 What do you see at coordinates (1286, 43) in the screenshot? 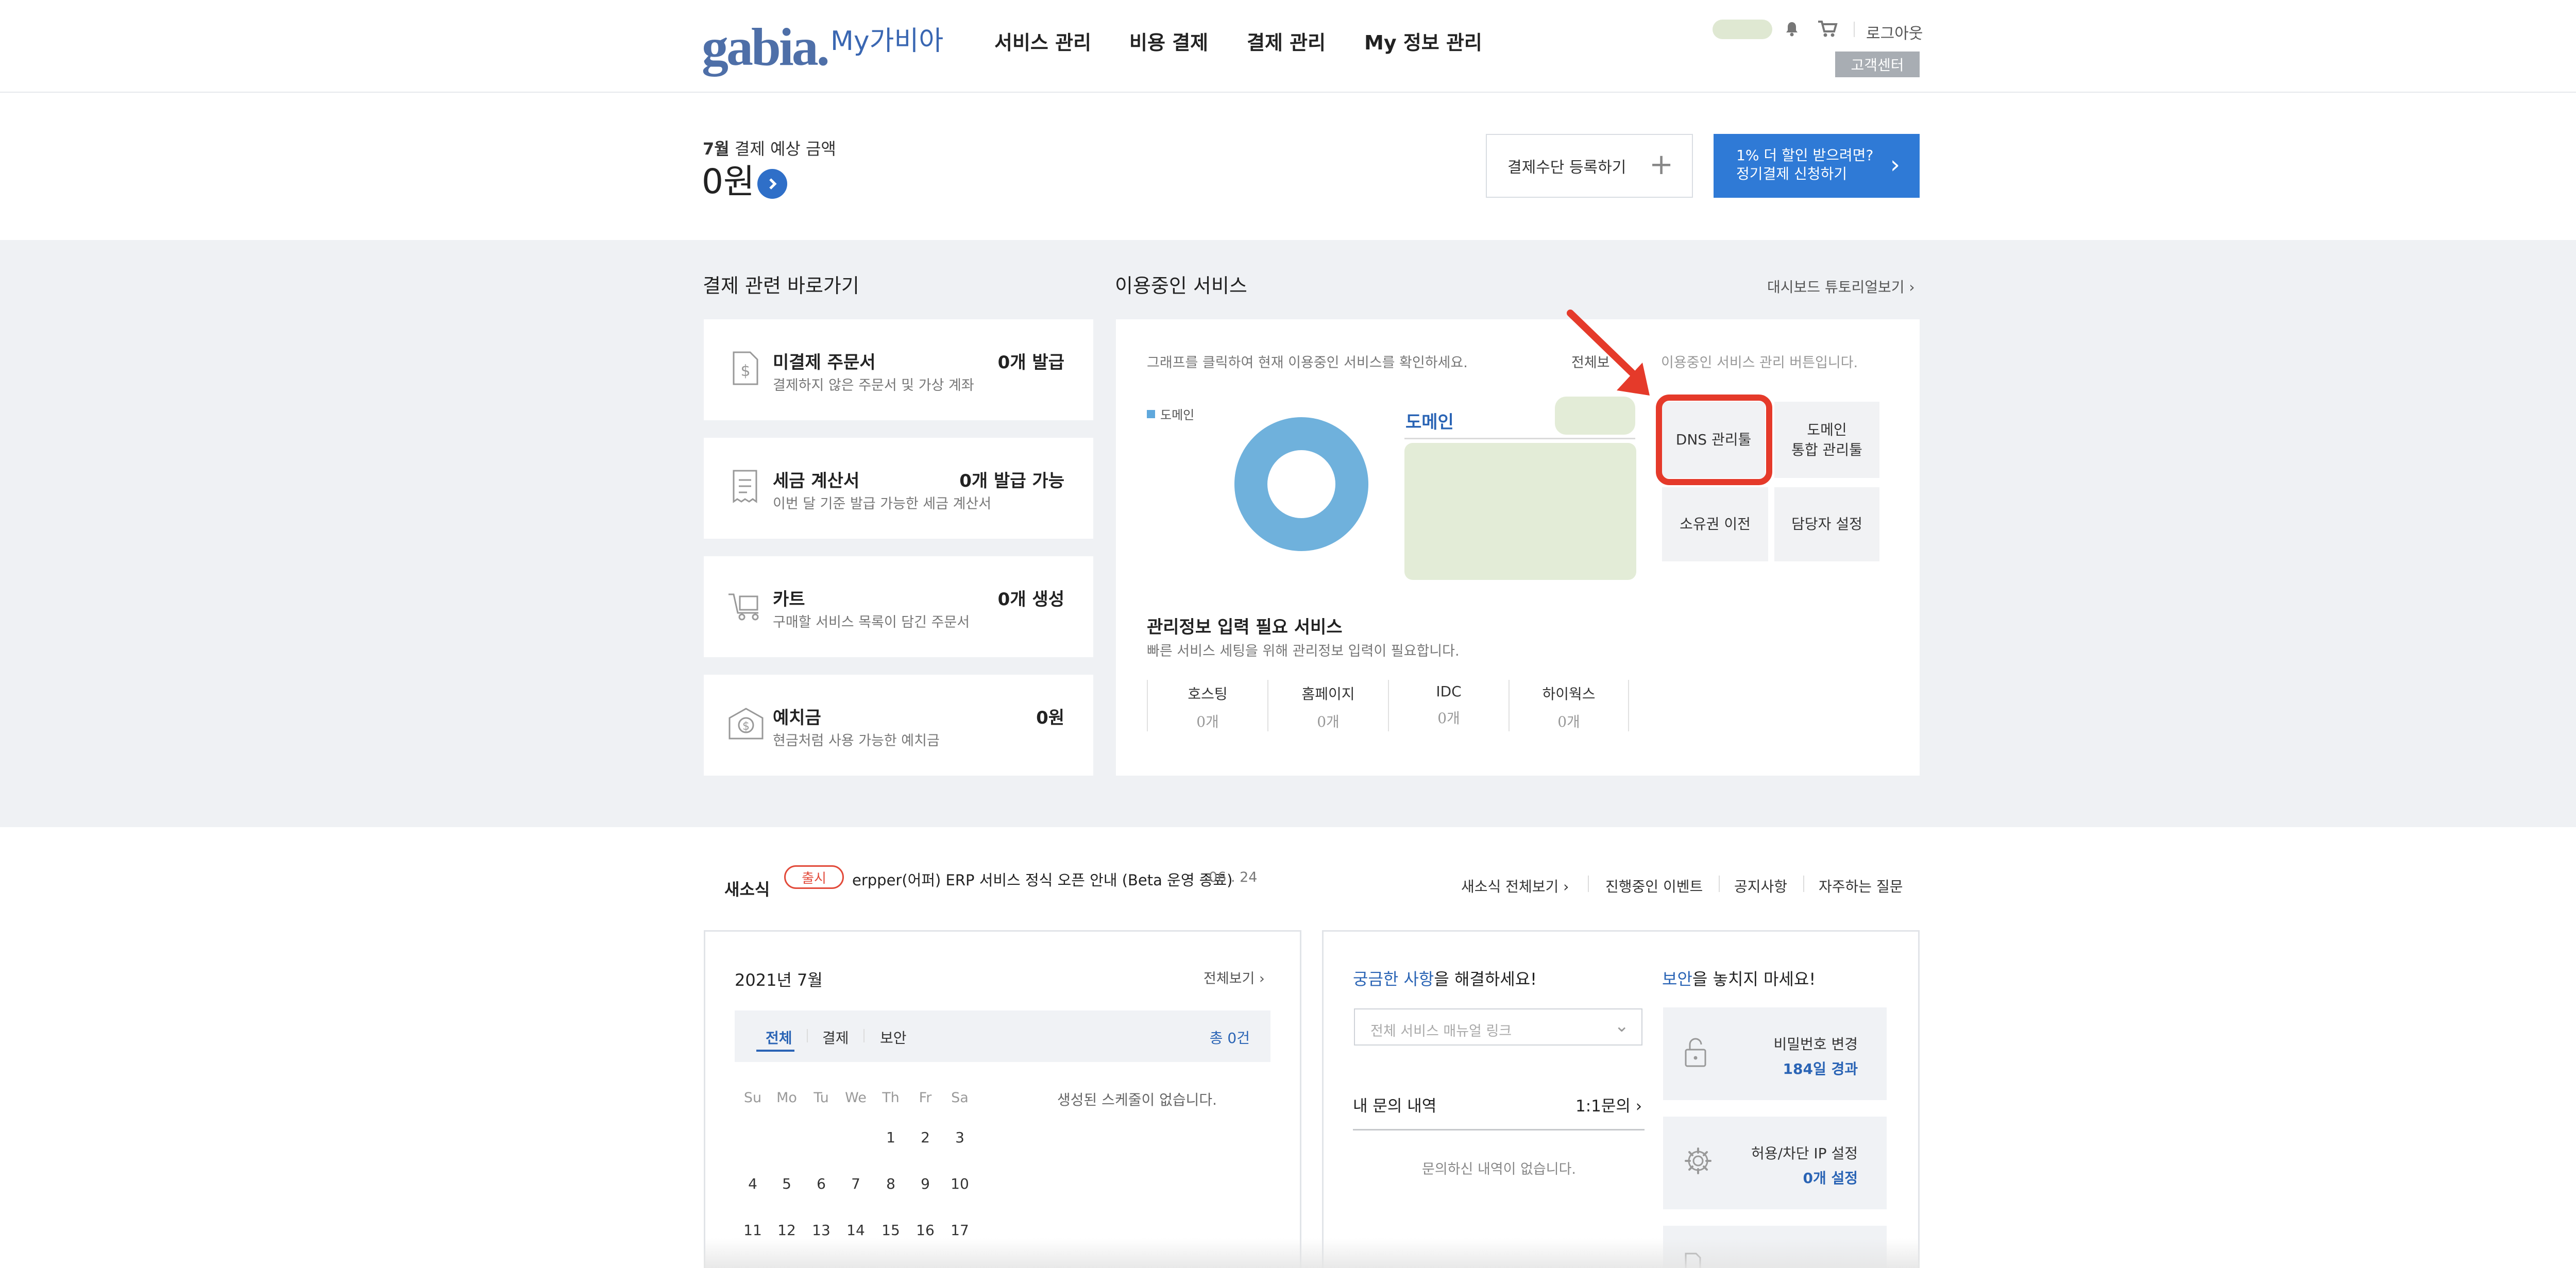
I see `nav-payment-management: 결제 관리` at bounding box center [1286, 43].